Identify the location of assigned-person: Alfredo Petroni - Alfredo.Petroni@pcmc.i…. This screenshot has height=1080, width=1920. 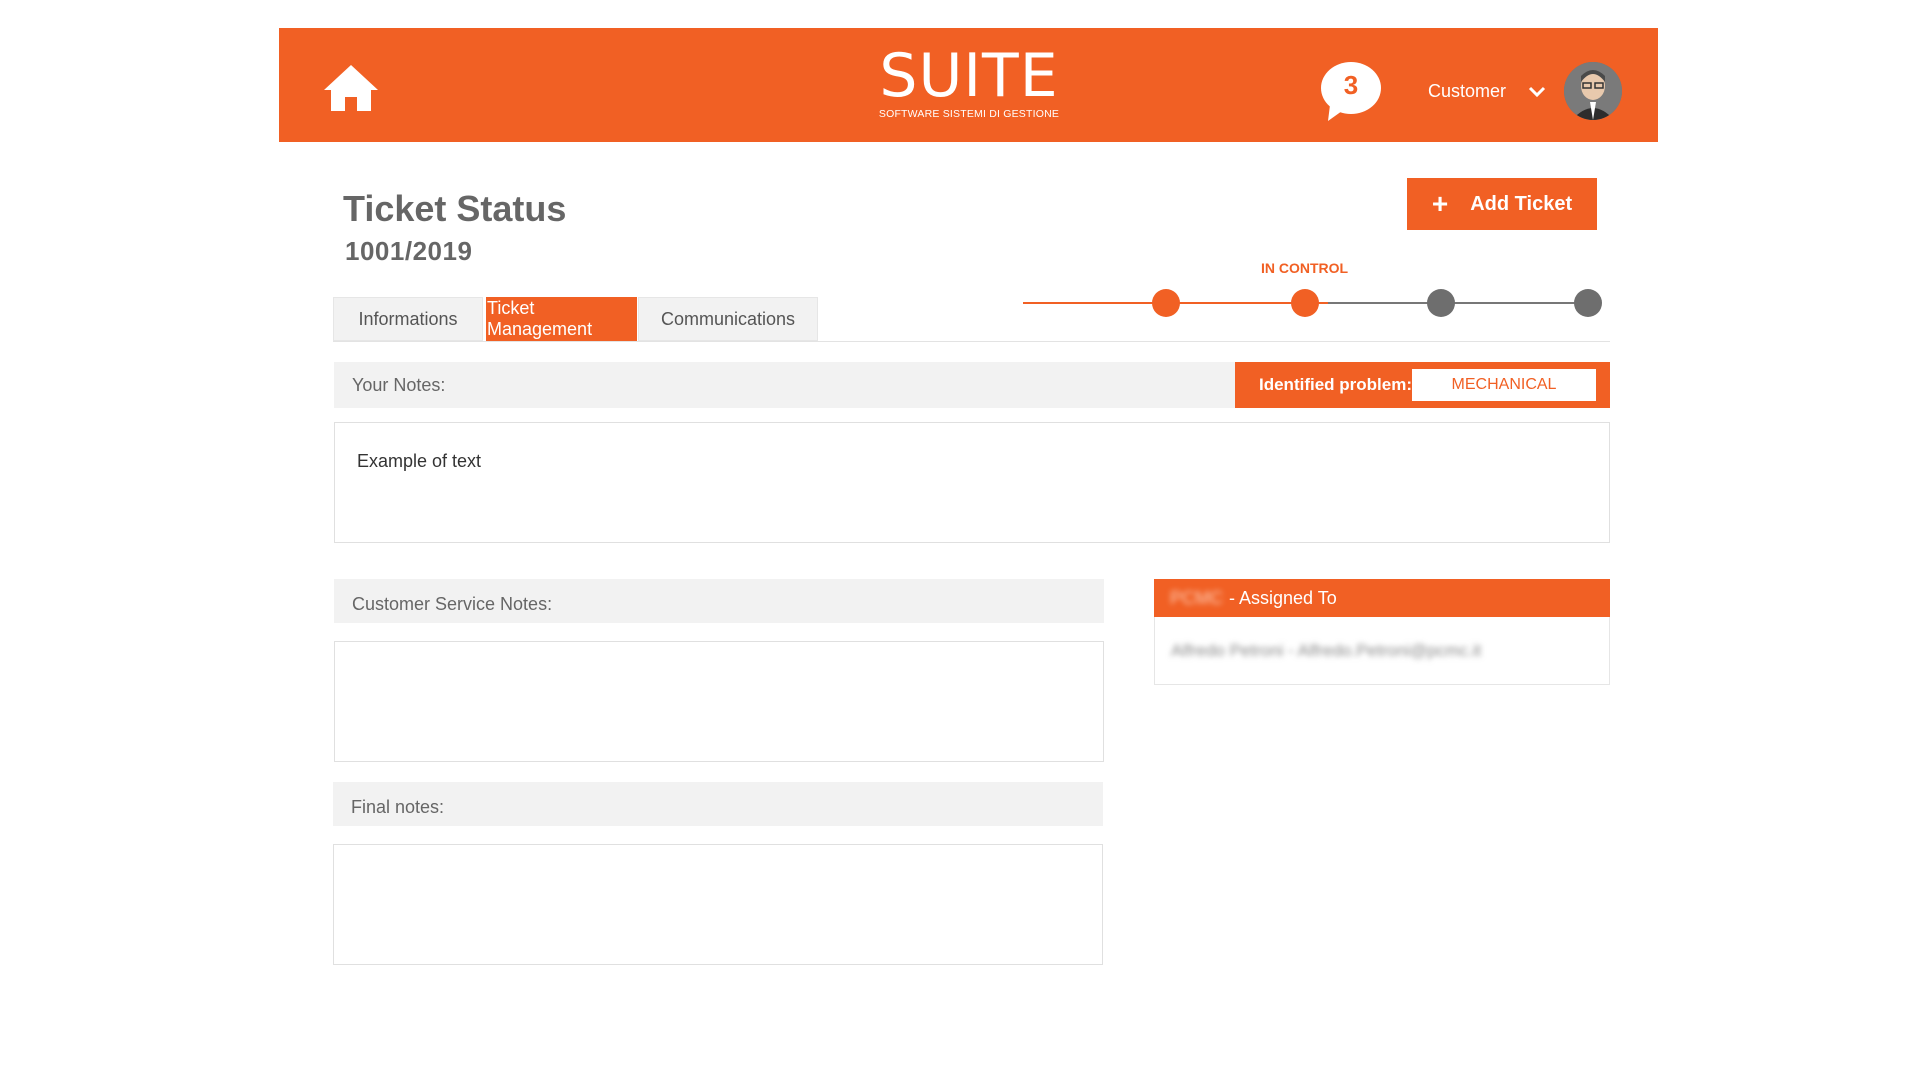
(1326, 650).